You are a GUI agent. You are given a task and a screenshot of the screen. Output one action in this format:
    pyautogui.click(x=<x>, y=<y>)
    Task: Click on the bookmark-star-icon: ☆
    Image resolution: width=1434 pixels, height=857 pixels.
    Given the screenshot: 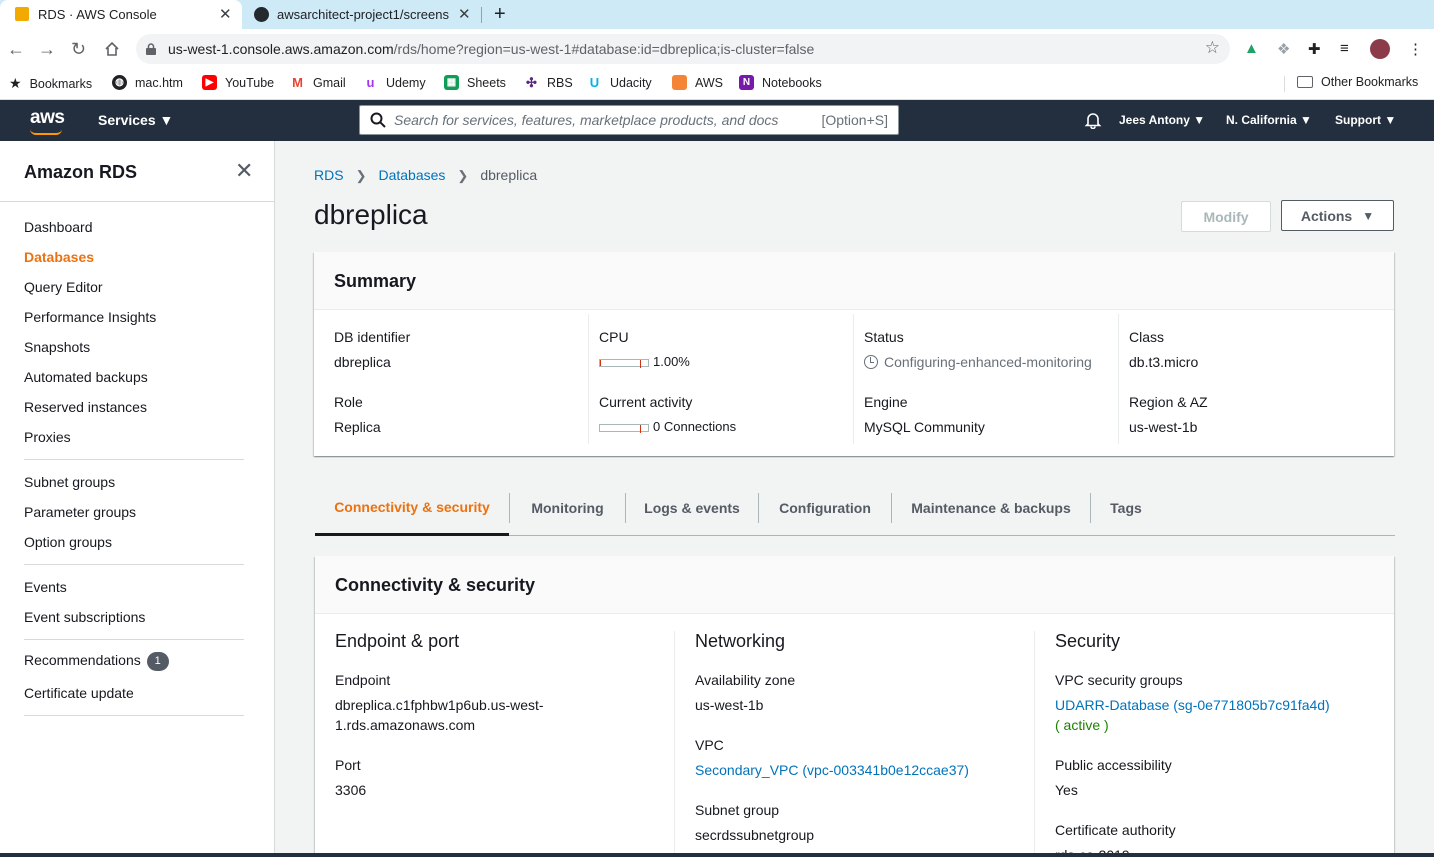 What is the action you would take?
    pyautogui.click(x=1212, y=48)
    